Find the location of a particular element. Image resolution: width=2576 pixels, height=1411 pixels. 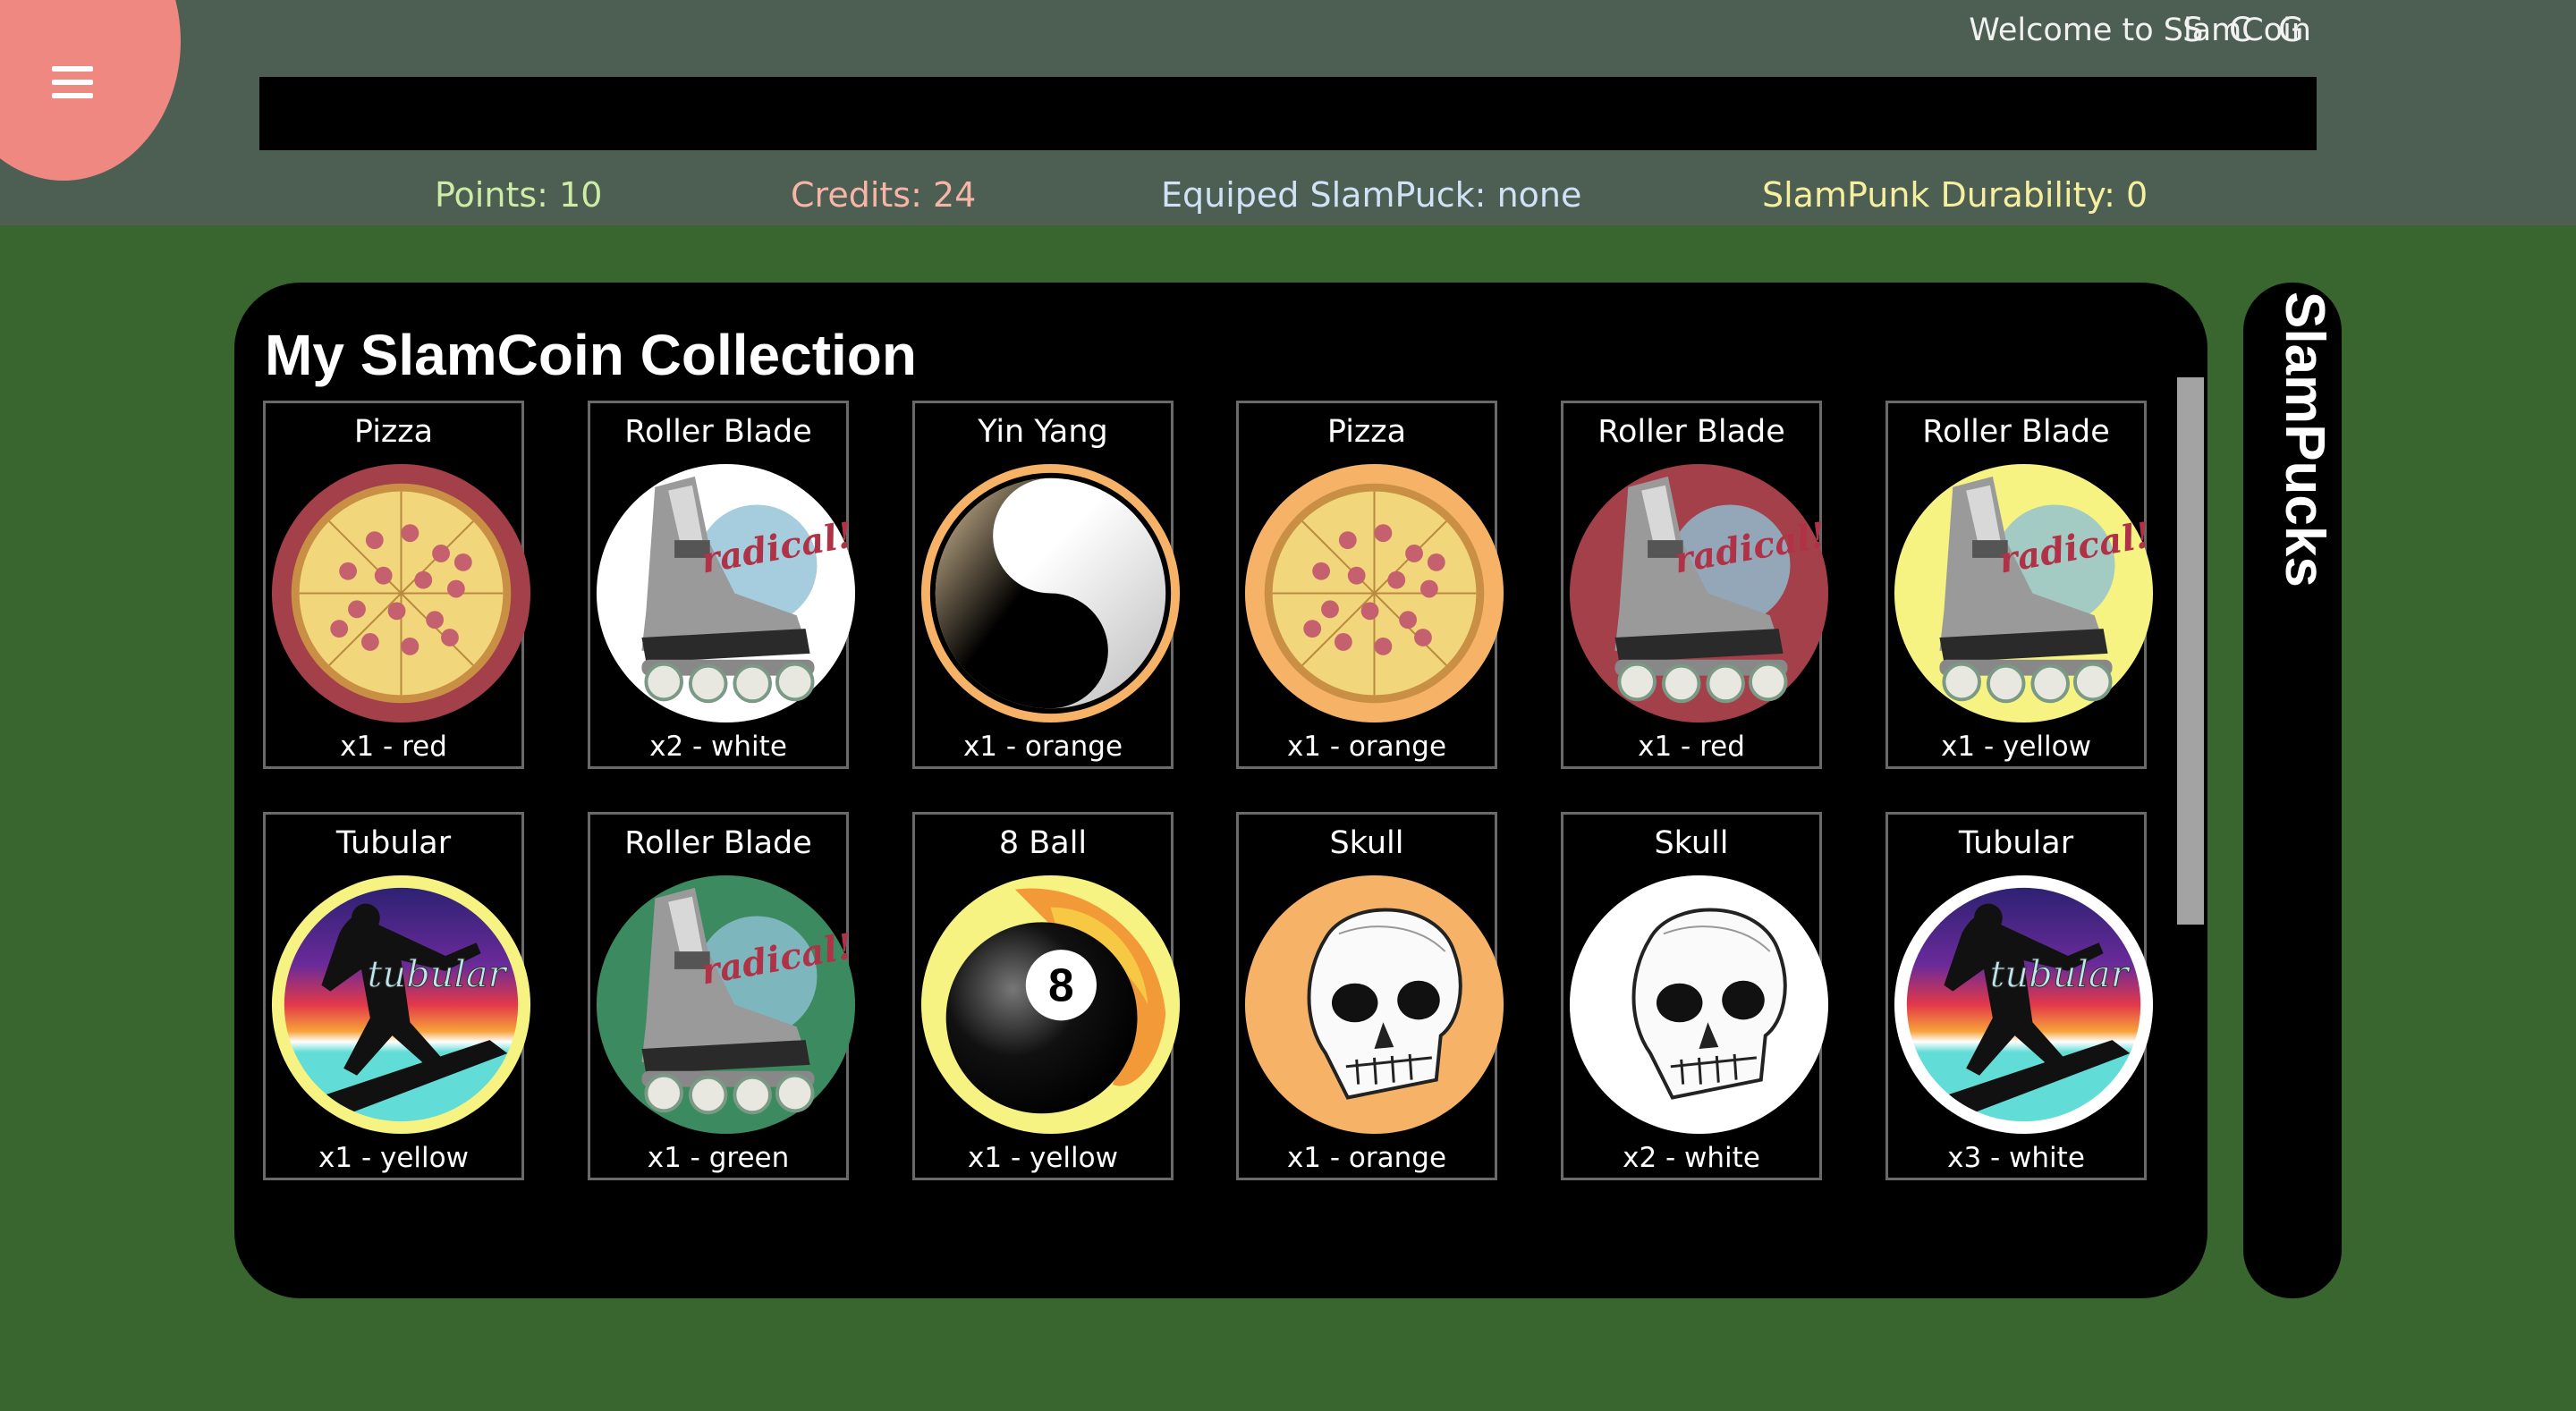

coin-name: Yin Yang is located at coordinates (1043, 432).